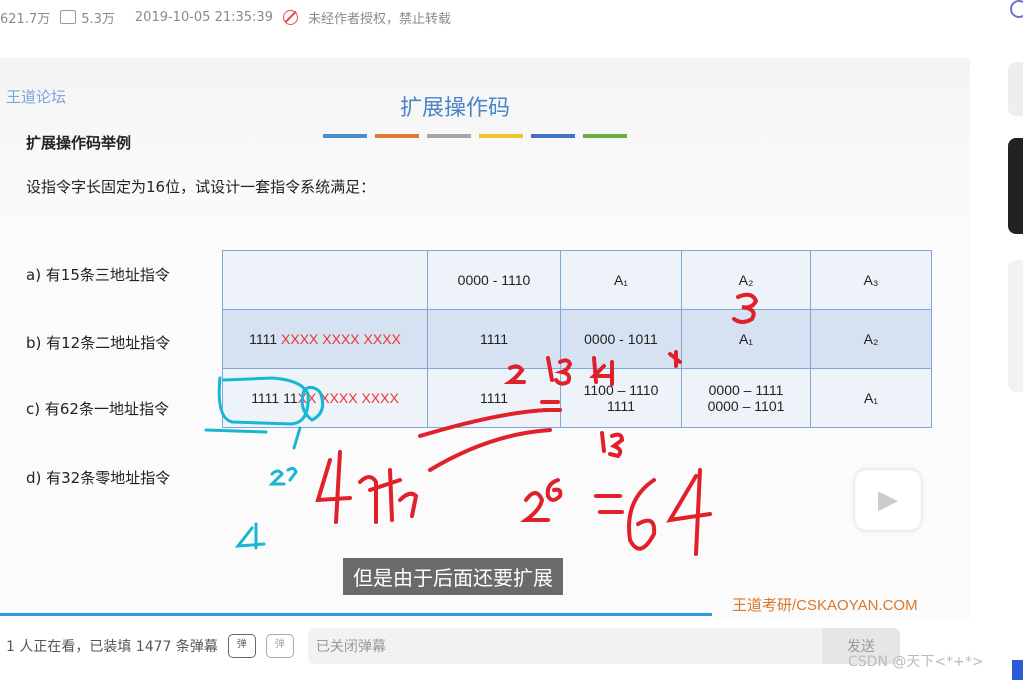 The image size is (1023, 680). Describe the element at coordinates (290, 17) in the screenshot. I see `ban-icon` at that location.